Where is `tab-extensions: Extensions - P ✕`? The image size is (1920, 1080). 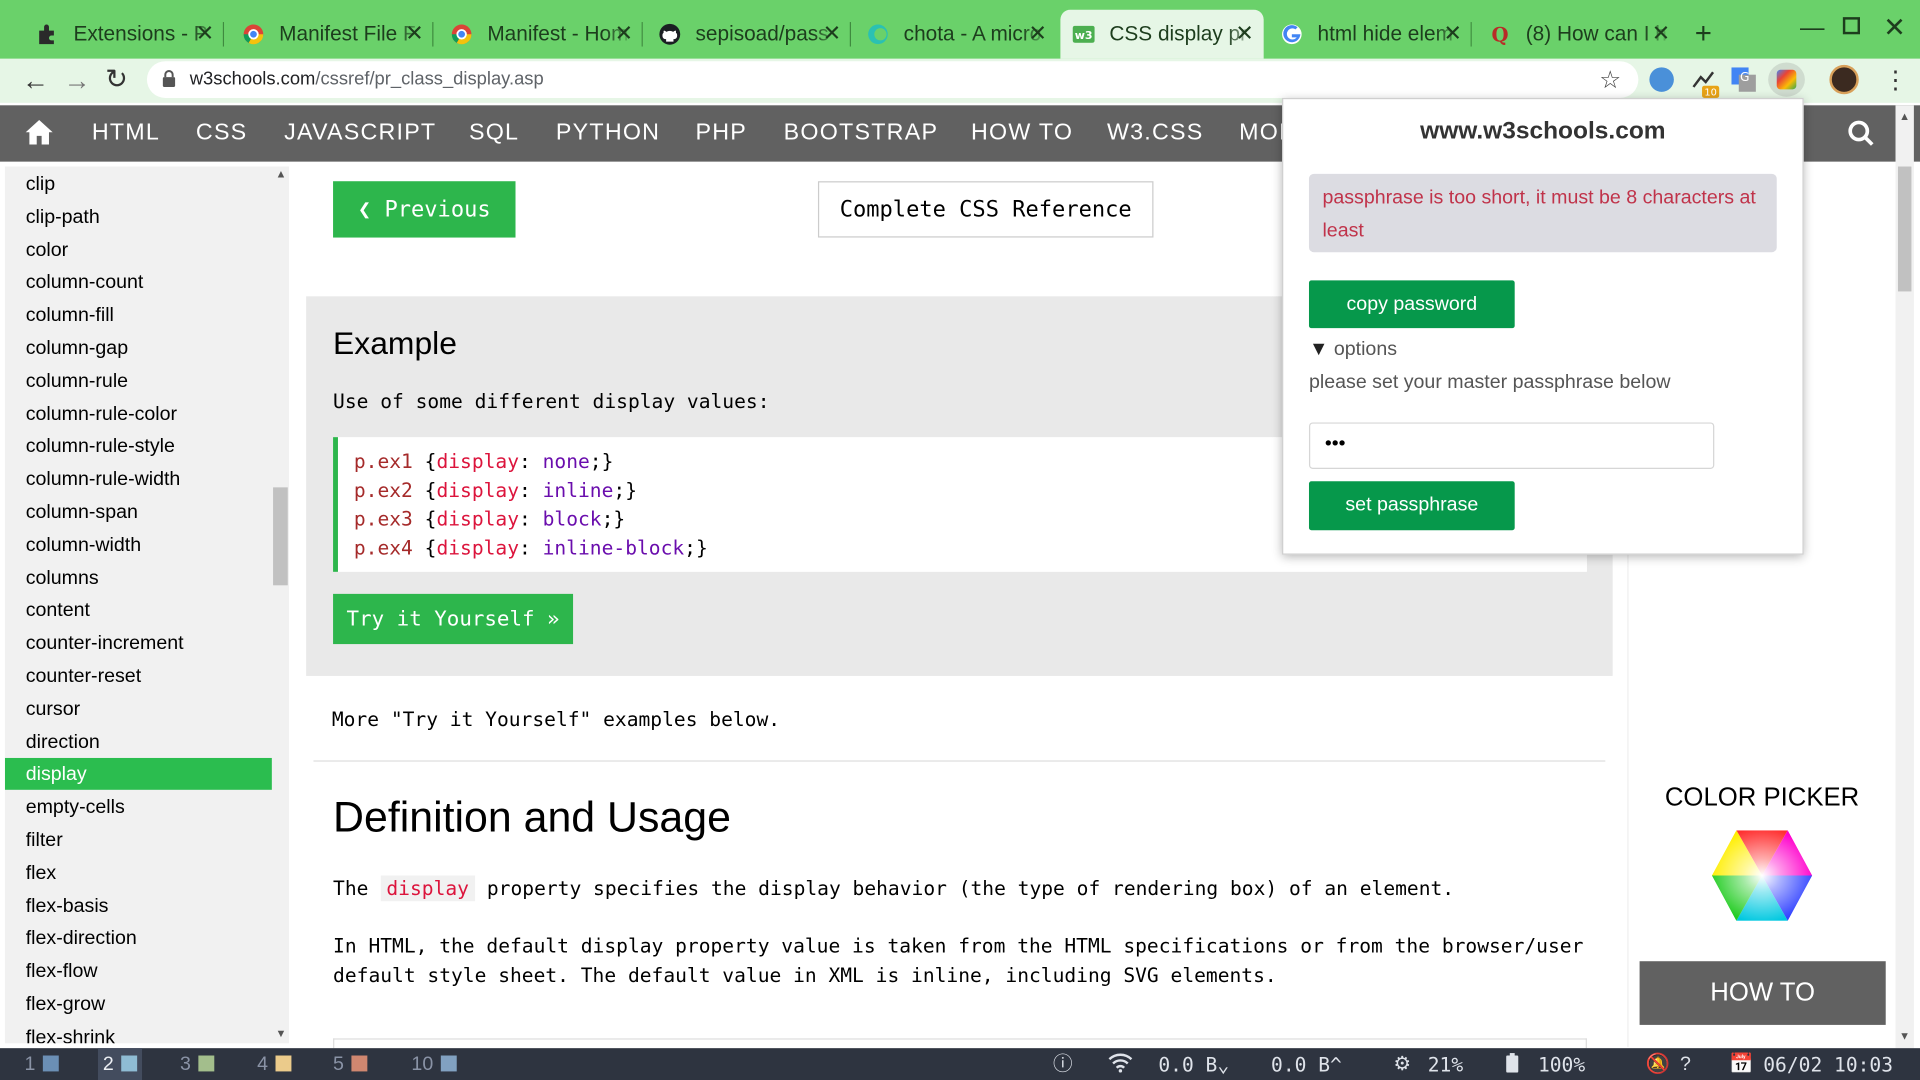
tab-extensions: Extensions - P ✕ is located at coordinates (124, 34).